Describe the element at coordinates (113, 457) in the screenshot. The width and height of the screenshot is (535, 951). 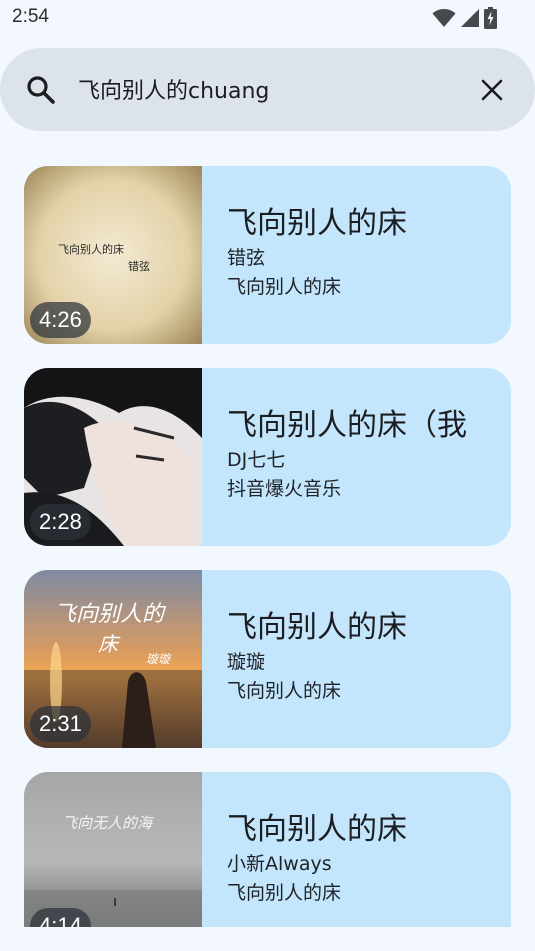
I see `album-cover: 2:28` at that location.